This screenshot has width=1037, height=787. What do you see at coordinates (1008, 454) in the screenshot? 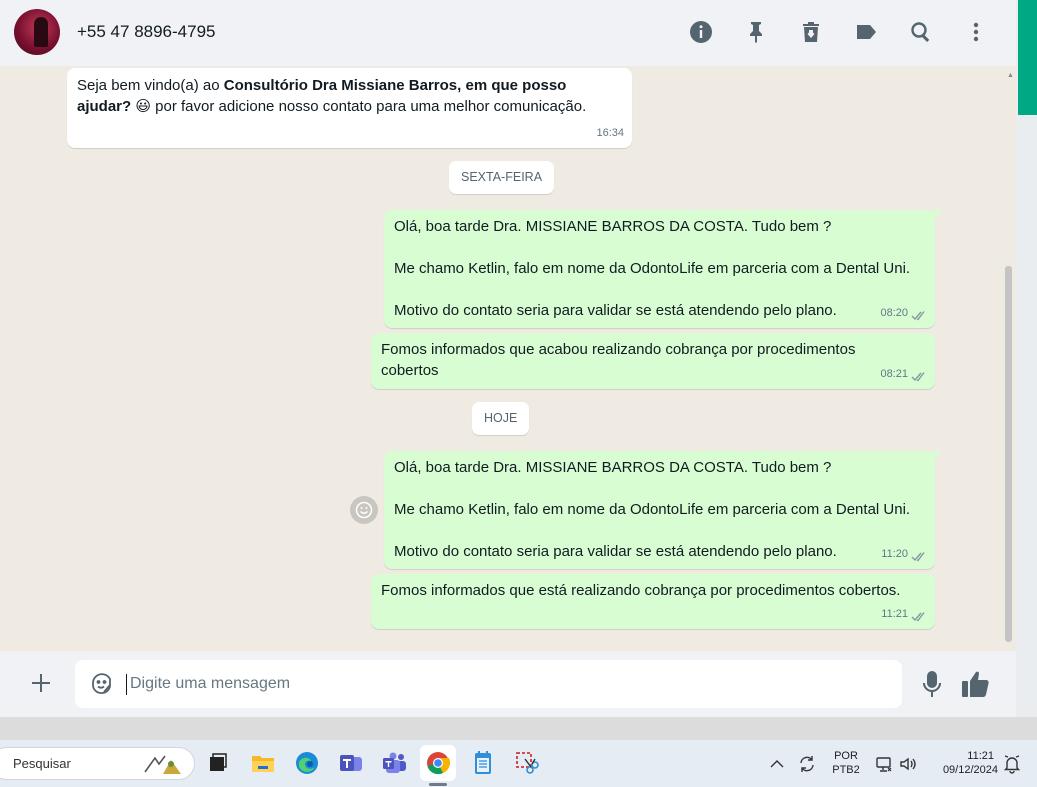
I see `chat-scrollbar` at bounding box center [1008, 454].